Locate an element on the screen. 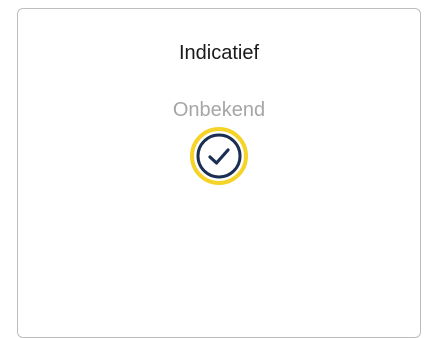  check-circle-icon is located at coordinates (219, 156).